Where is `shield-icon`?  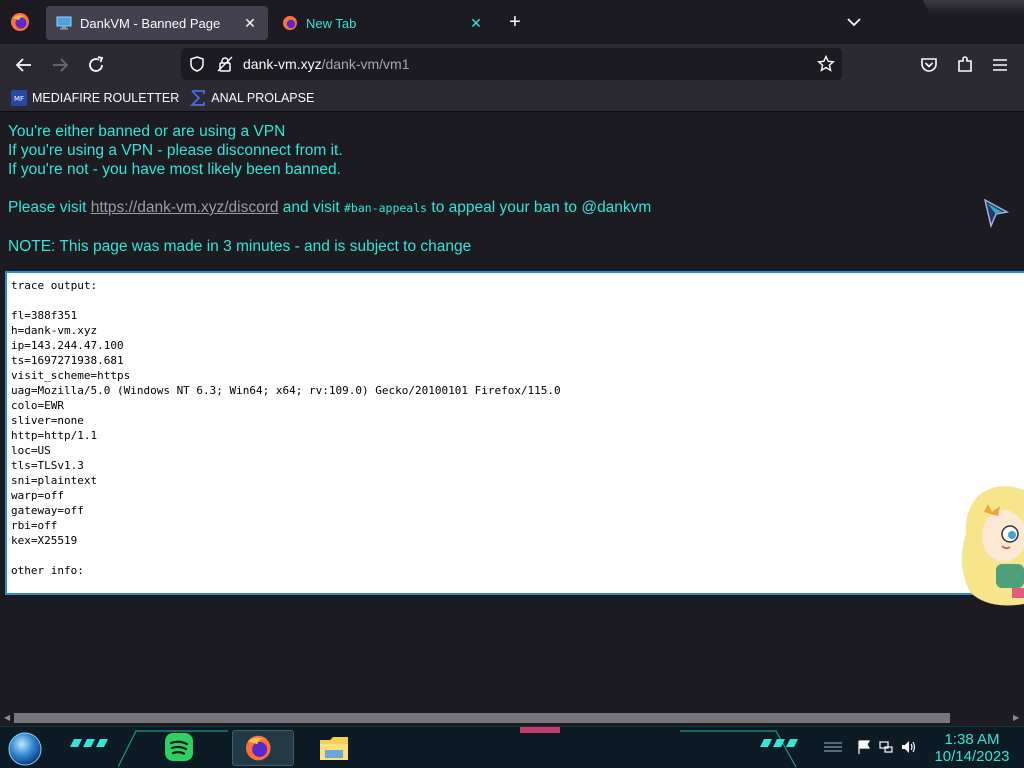
shield-icon is located at coordinates (197, 64).